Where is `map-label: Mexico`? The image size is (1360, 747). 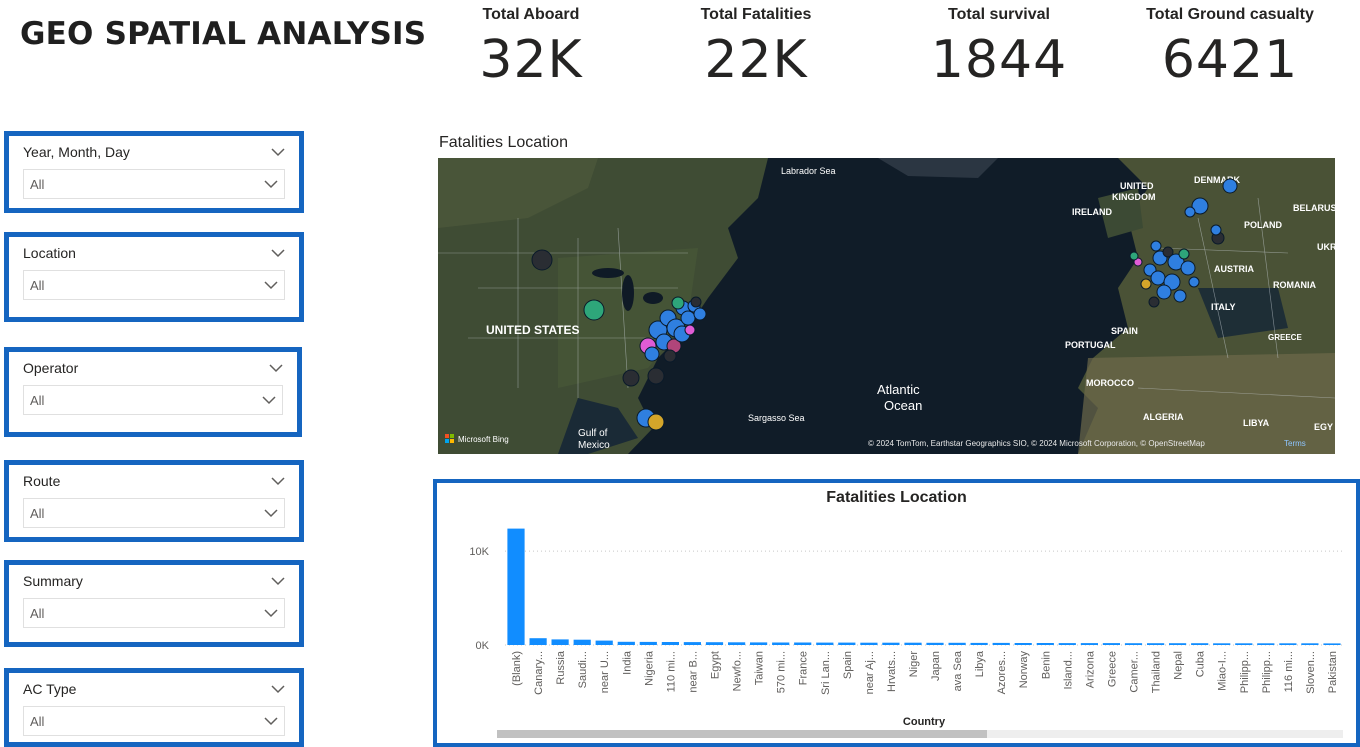
map-label: Mexico is located at coordinates (594, 445).